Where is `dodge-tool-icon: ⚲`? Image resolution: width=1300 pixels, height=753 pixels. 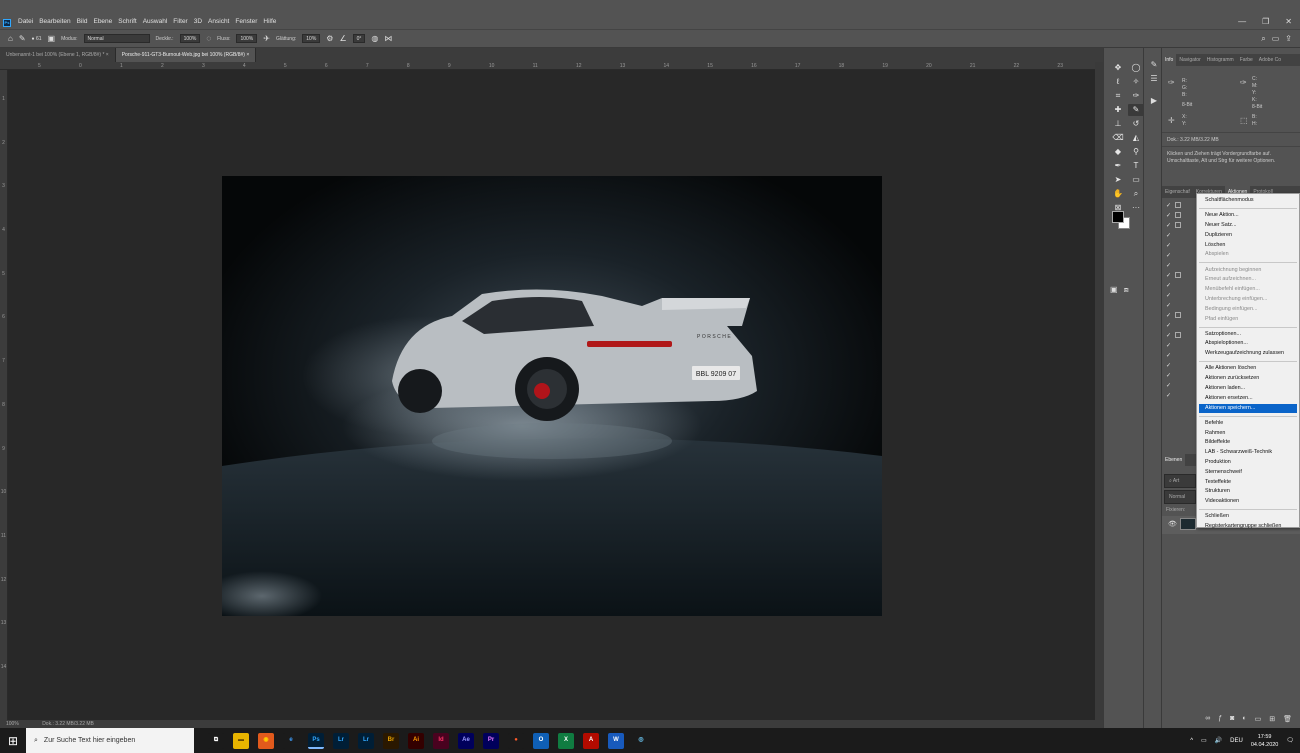 dodge-tool-icon: ⚲ is located at coordinates (1136, 152).